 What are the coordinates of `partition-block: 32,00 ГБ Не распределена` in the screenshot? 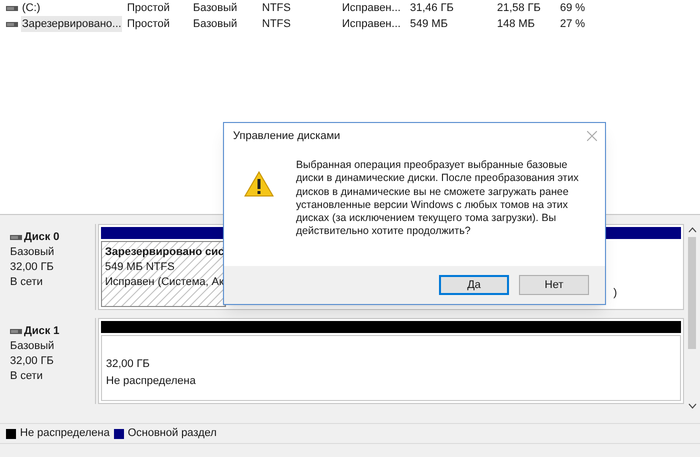 It's located at (391, 368).